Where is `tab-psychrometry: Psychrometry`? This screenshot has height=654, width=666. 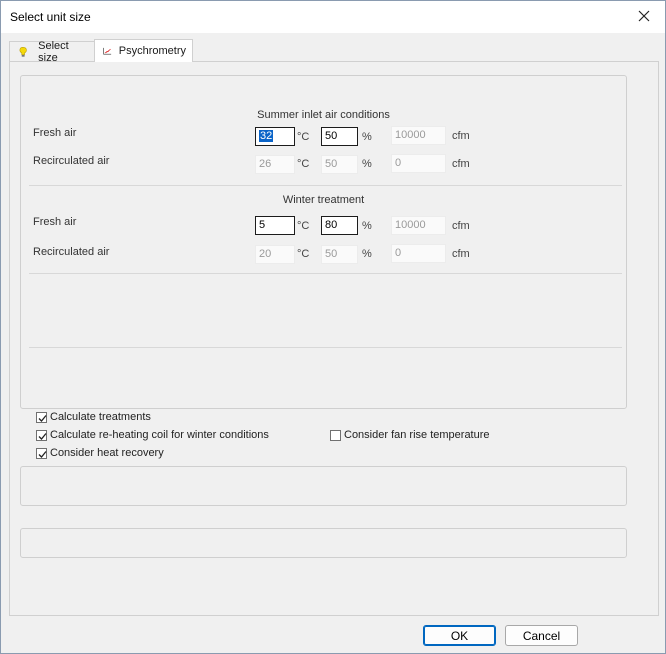 tab-psychrometry: Psychrometry is located at coordinates (143, 50).